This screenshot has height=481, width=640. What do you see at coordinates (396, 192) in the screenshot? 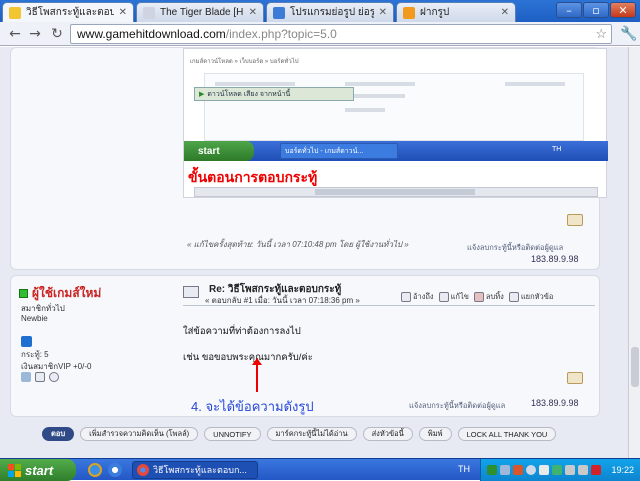
I see `screenshot-scrollbar` at bounding box center [396, 192].